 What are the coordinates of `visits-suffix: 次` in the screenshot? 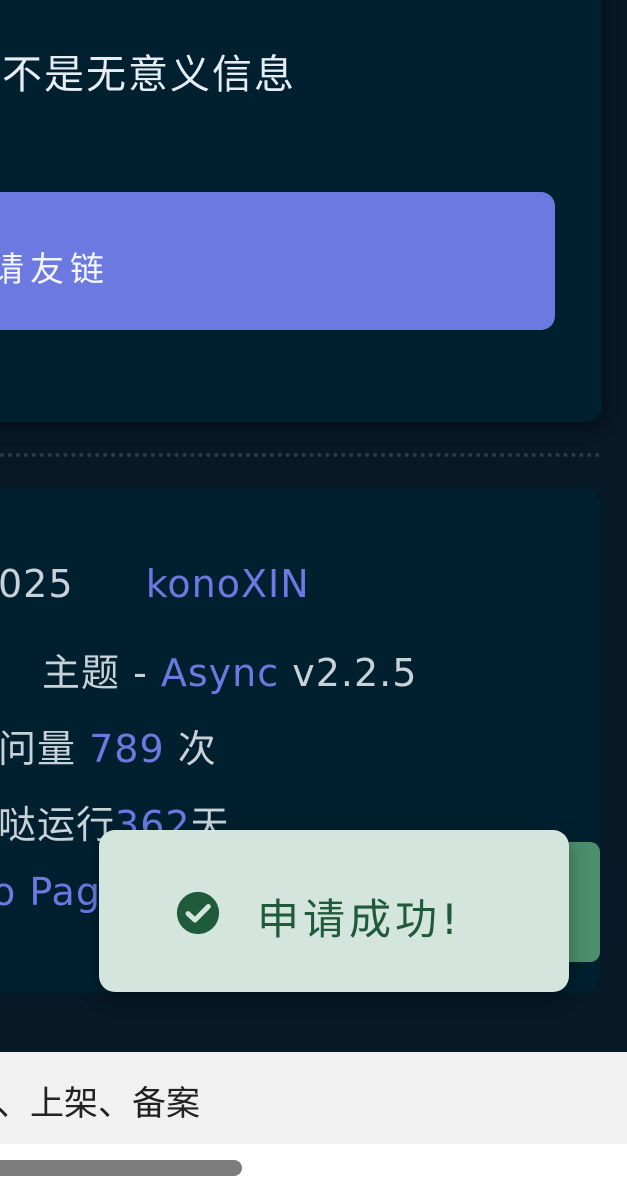 It's located at (190, 749).